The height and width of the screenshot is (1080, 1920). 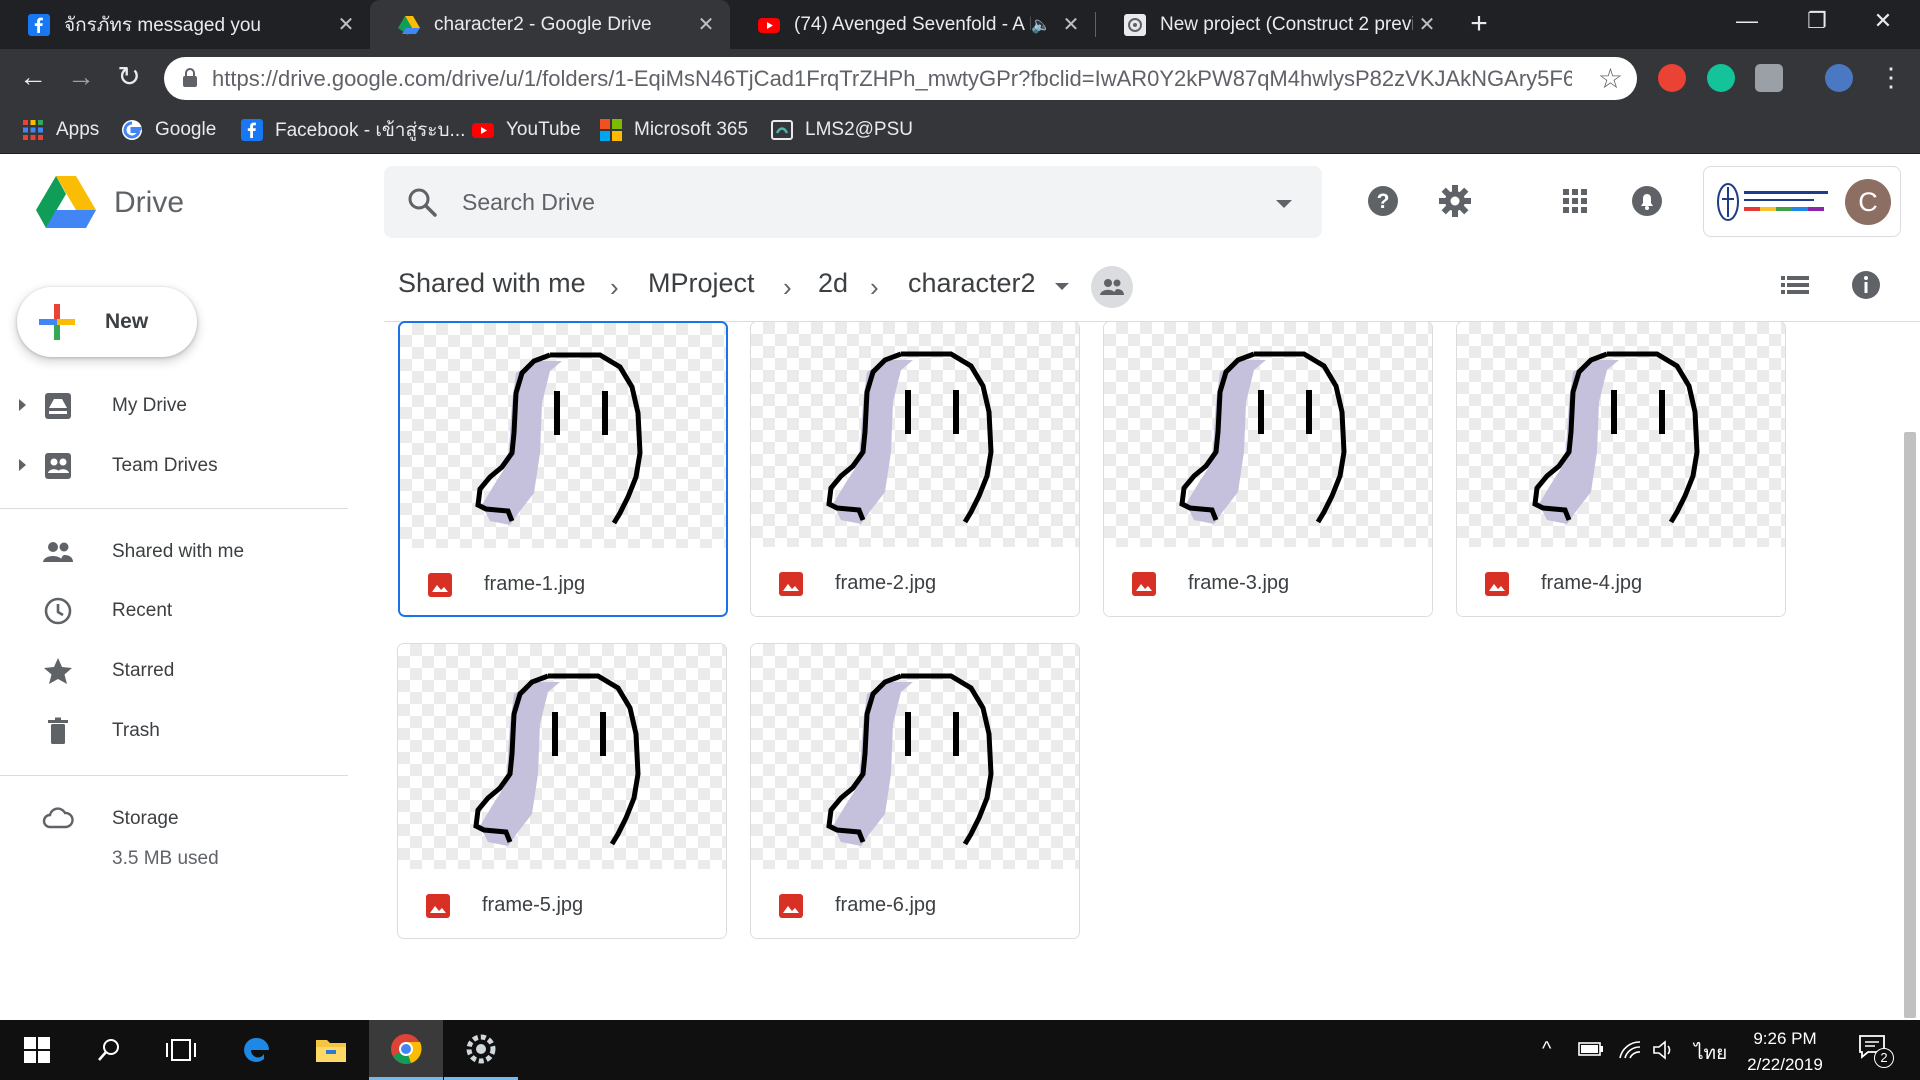 What do you see at coordinates (1575, 201) in the screenshot?
I see `google-apps-icon` at bounding box center [1575, 201].